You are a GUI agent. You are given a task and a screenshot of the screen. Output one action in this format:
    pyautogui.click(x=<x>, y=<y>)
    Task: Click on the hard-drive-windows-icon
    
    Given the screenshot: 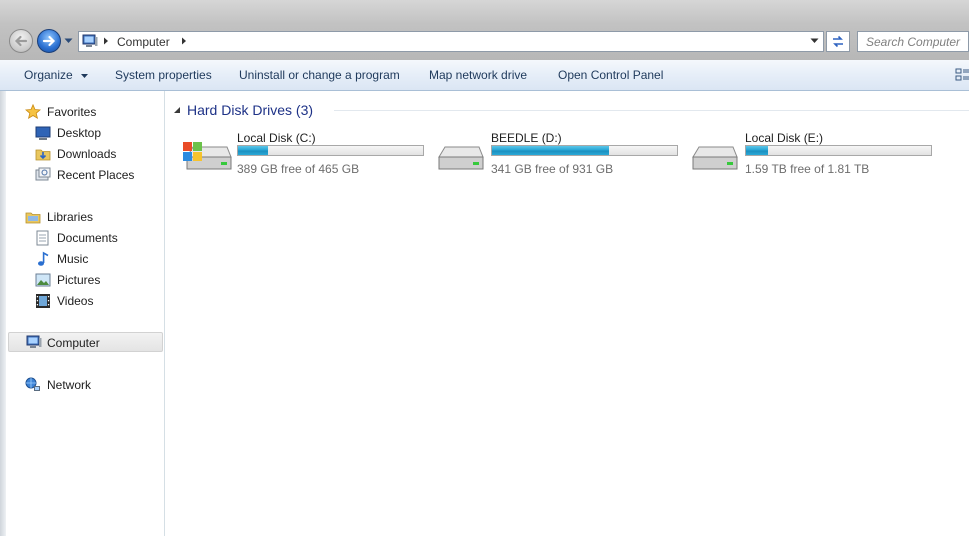 What is the action you would take?
    pyautogui.click(x=207, y=156)
    